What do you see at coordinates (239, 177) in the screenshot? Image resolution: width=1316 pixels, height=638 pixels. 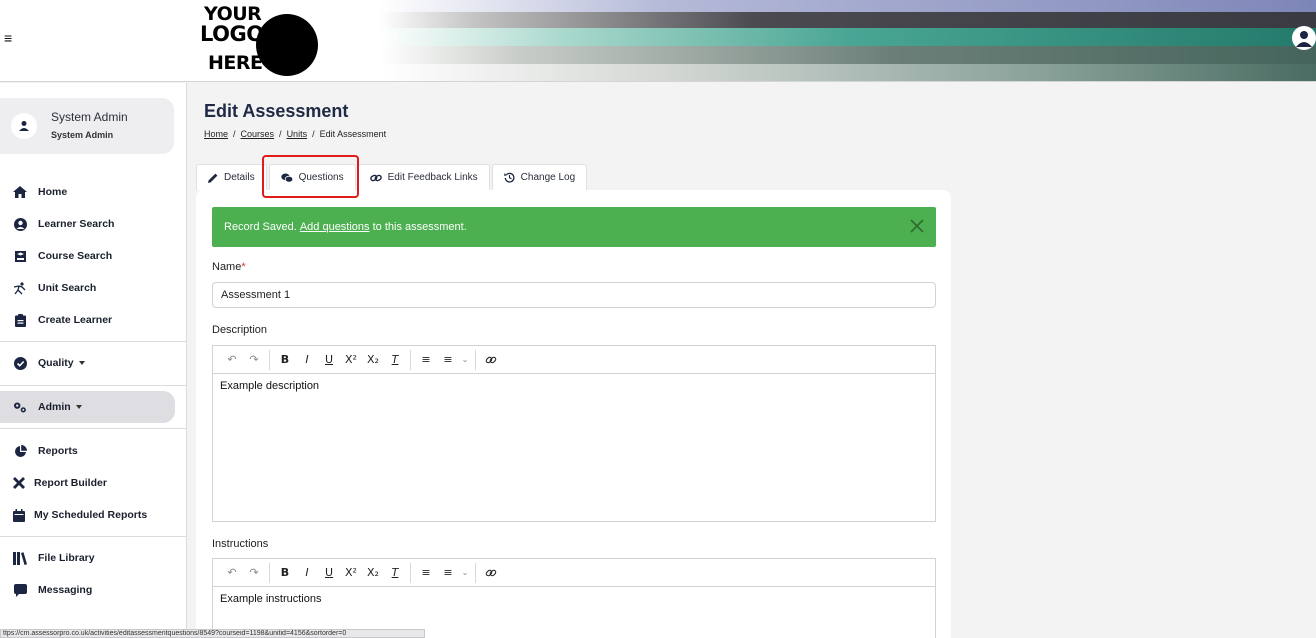 I see `tab-label: Details` at bounding box center [239, 177].